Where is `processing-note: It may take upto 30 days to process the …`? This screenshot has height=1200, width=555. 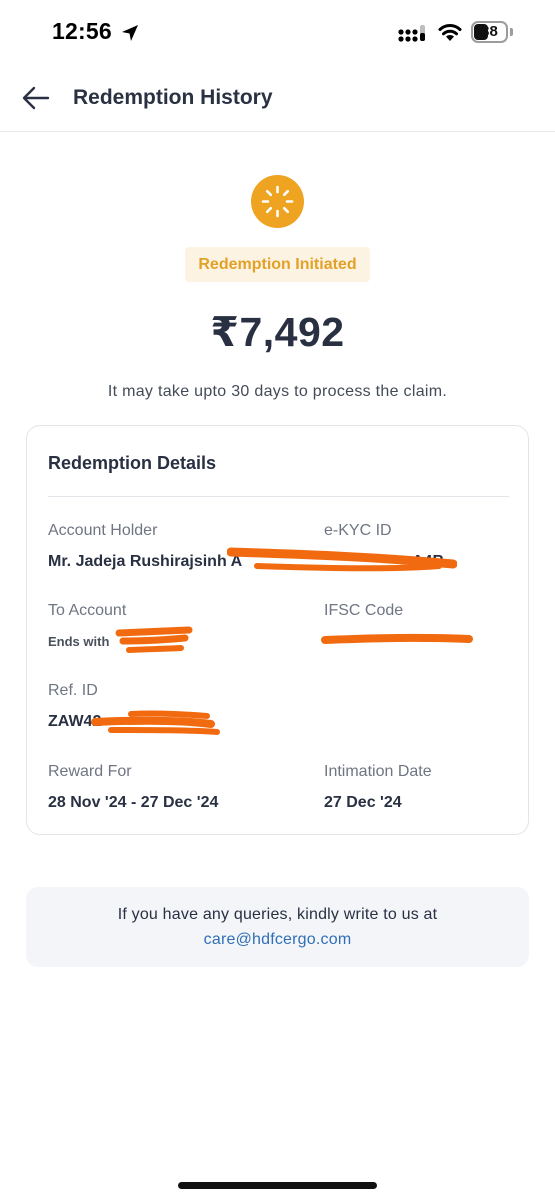
processing-note: It may take upto 30 days to process the … is located at coordinates (277, 391).